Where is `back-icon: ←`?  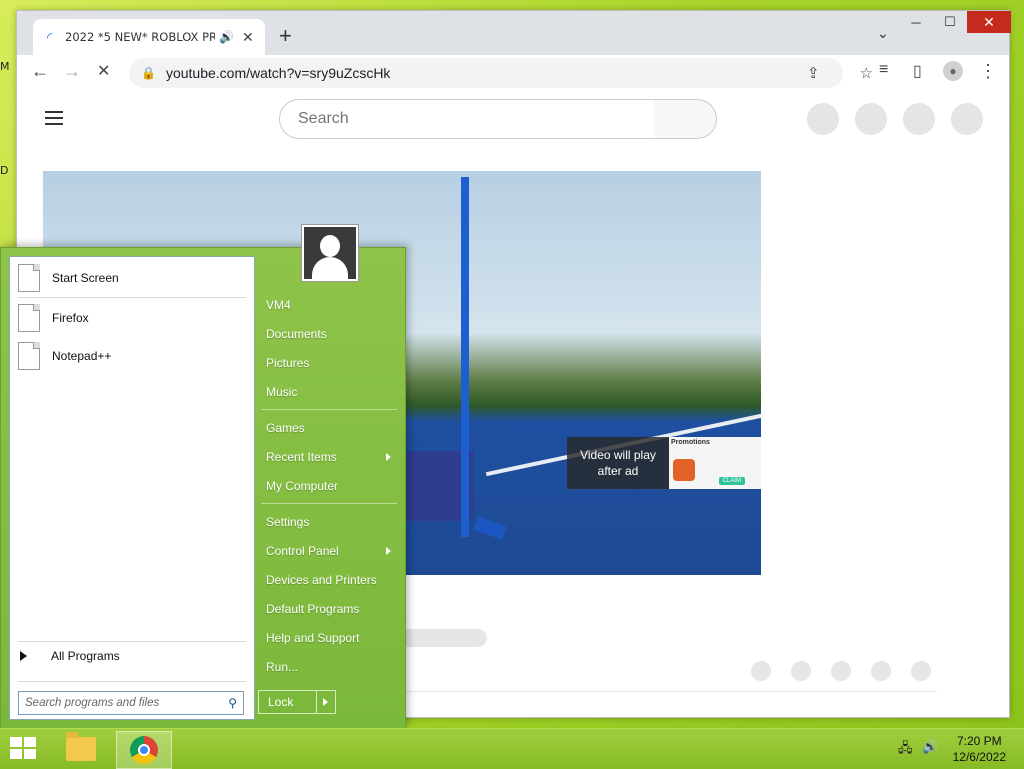 back-icon: ← is located at coordinates (40, 71).